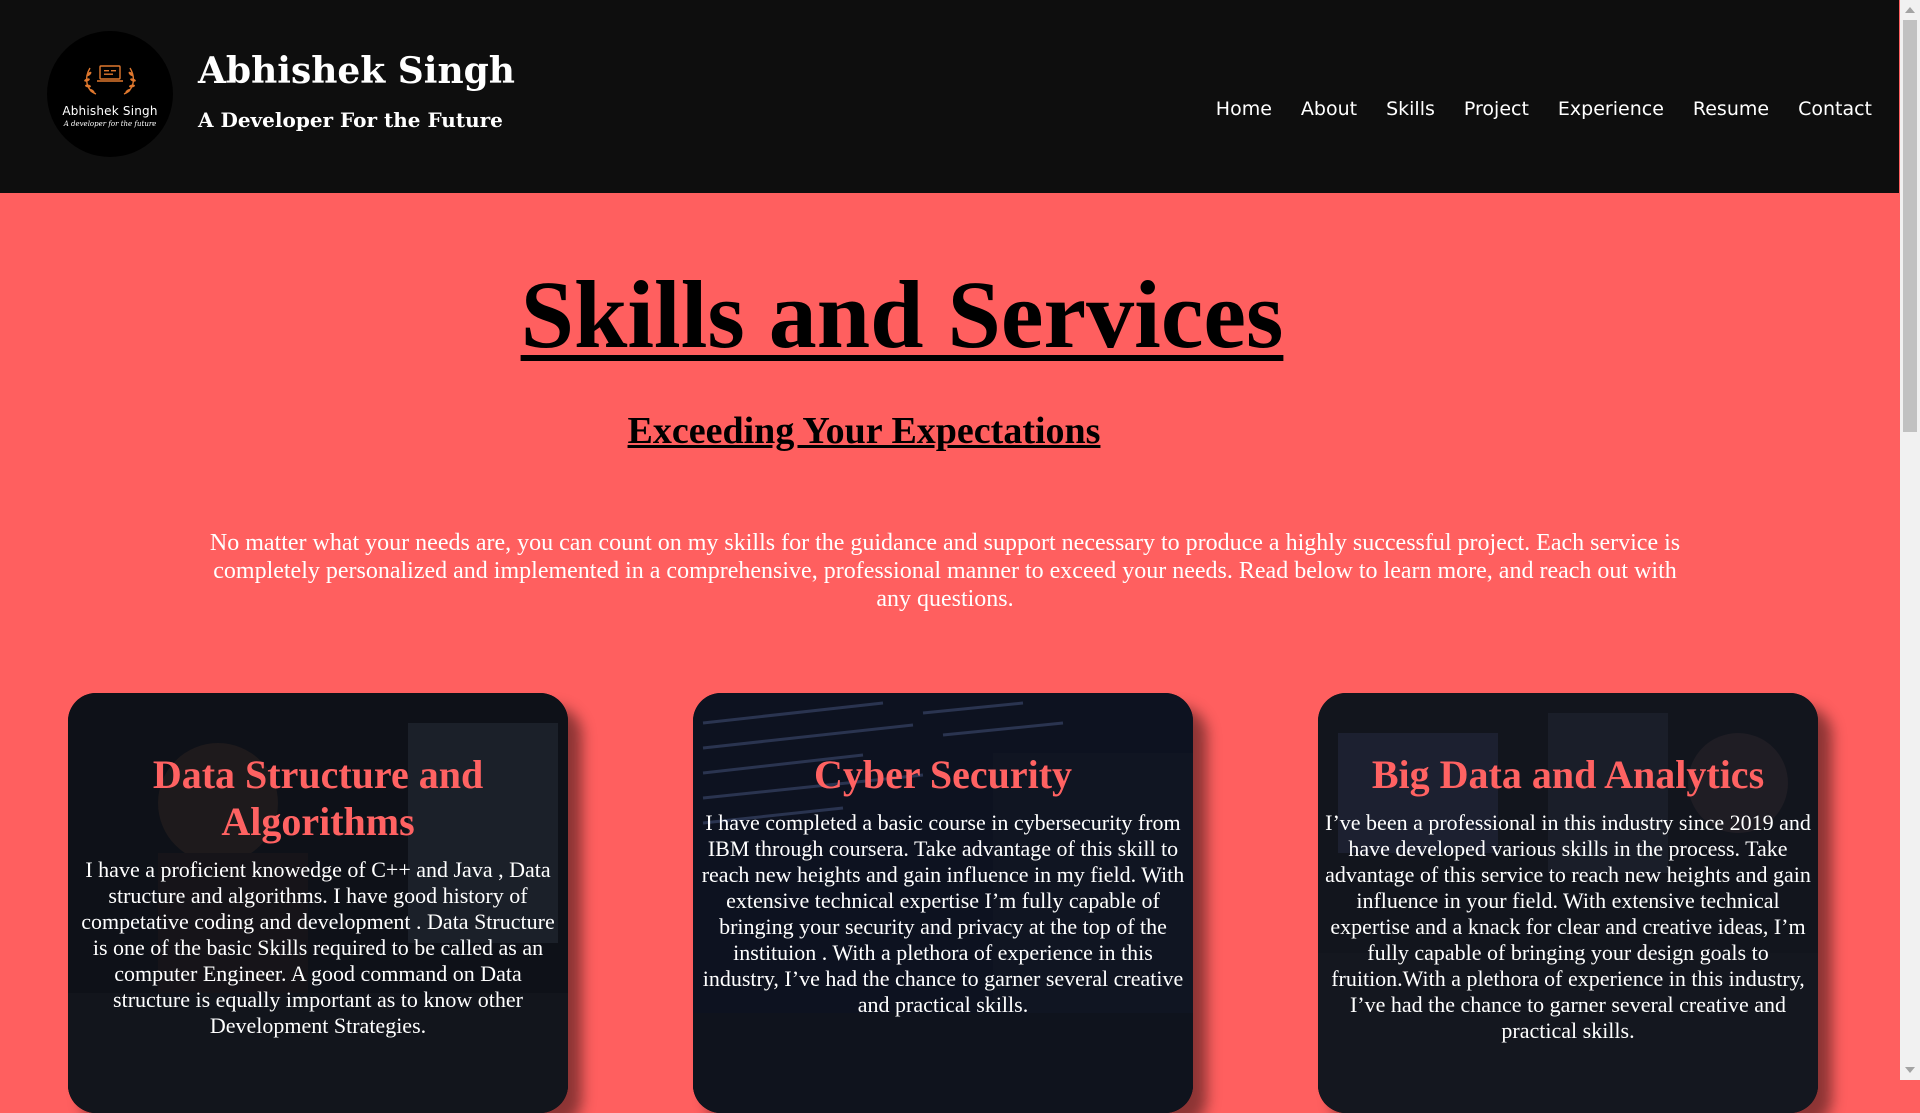 This screenshot has height=1113, width=1920. What do you see at coordinates (110, 124) in the screenshot?
I see `logo-tagline: A developer for the future` at bounding box center [110, 124].